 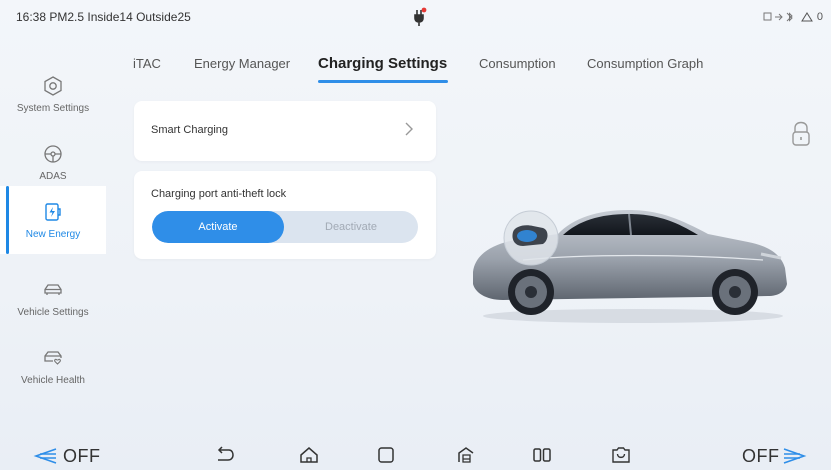 What do you see at coordinates (645, 63) in the screenshot?
I see `tab-consumption-graph: Consumption Graph` at bounding box center [645, 63].